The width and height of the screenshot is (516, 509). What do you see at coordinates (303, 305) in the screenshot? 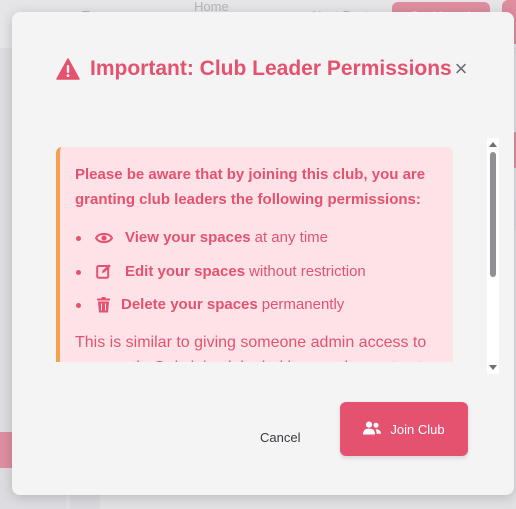
I see `permission-rest: permanently` at bounding box center [303, 305].